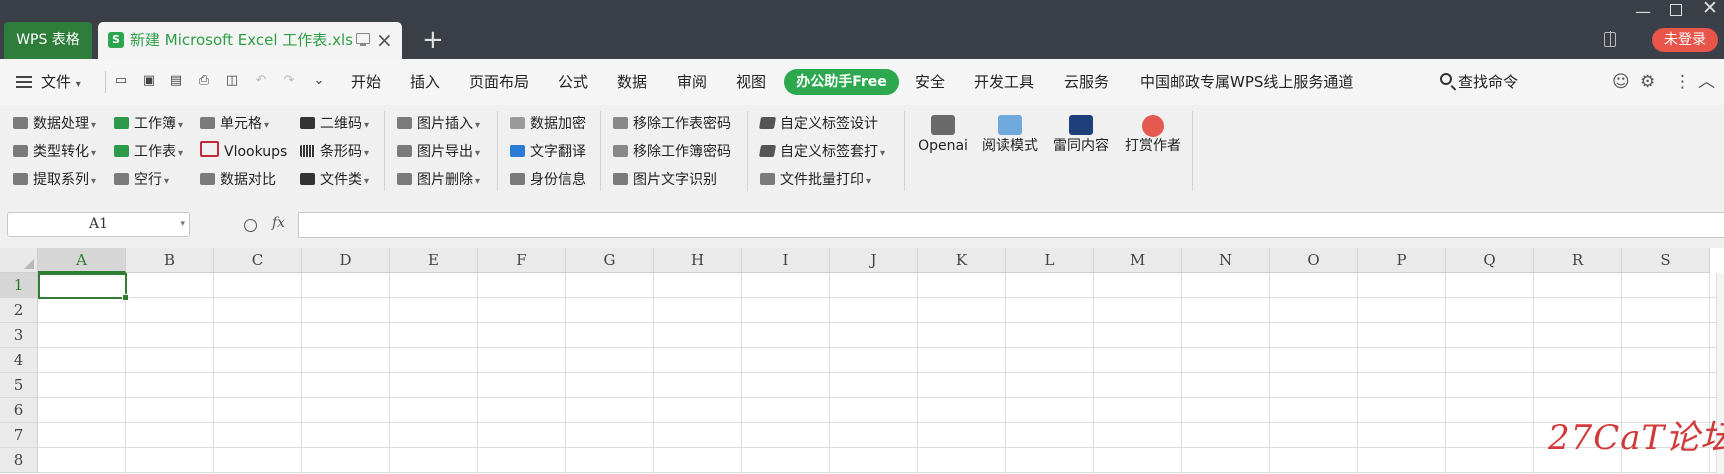 This screenshot has width=1724, height=474. What do you see at coordinates (19, 310) in the screenshot?
I see `row-header-2: 2` at bounding box center [19, 310].